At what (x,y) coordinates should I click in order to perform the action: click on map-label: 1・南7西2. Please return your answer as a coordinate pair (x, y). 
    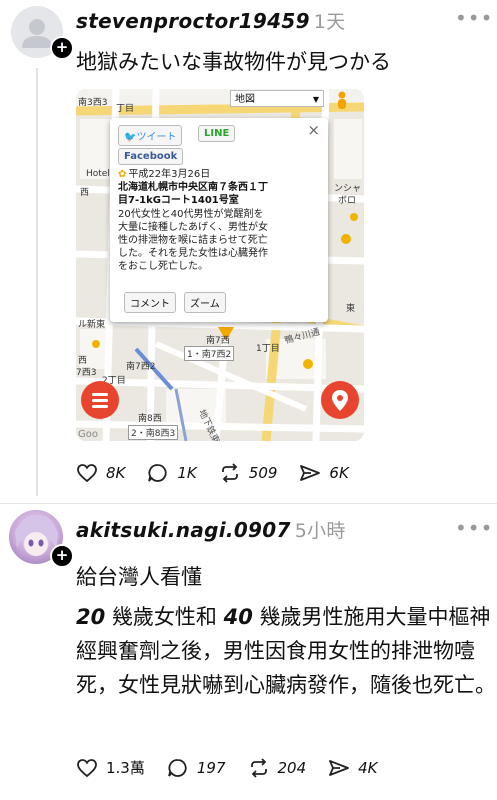
    Looking at the image, I should click on (209, 353).